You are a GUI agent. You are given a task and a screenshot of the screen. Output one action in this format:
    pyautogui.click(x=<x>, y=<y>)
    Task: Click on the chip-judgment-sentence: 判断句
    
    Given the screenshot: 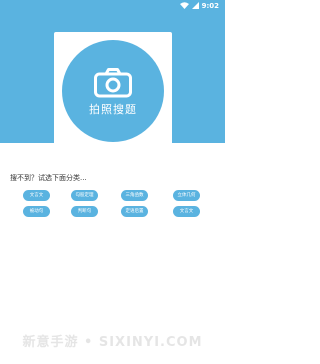 What is the action you would take?
    pyautogui.click(x=84, y=211)
    